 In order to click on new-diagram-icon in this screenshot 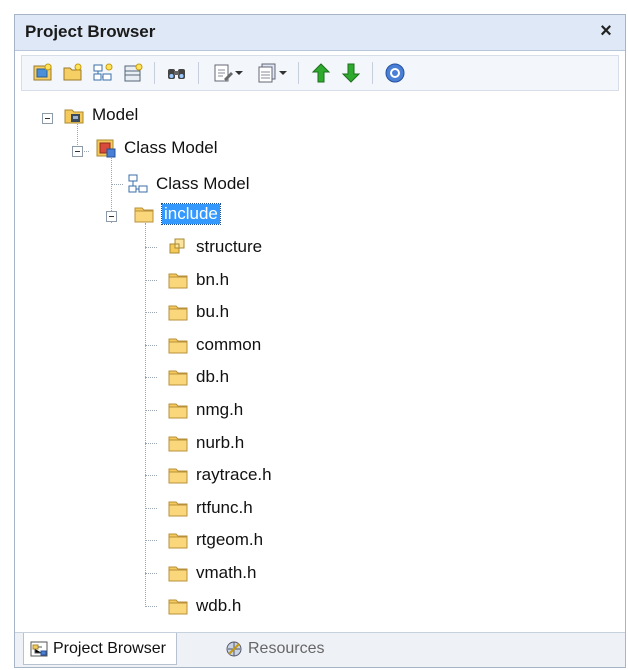, I will do `click(103, 72)`.